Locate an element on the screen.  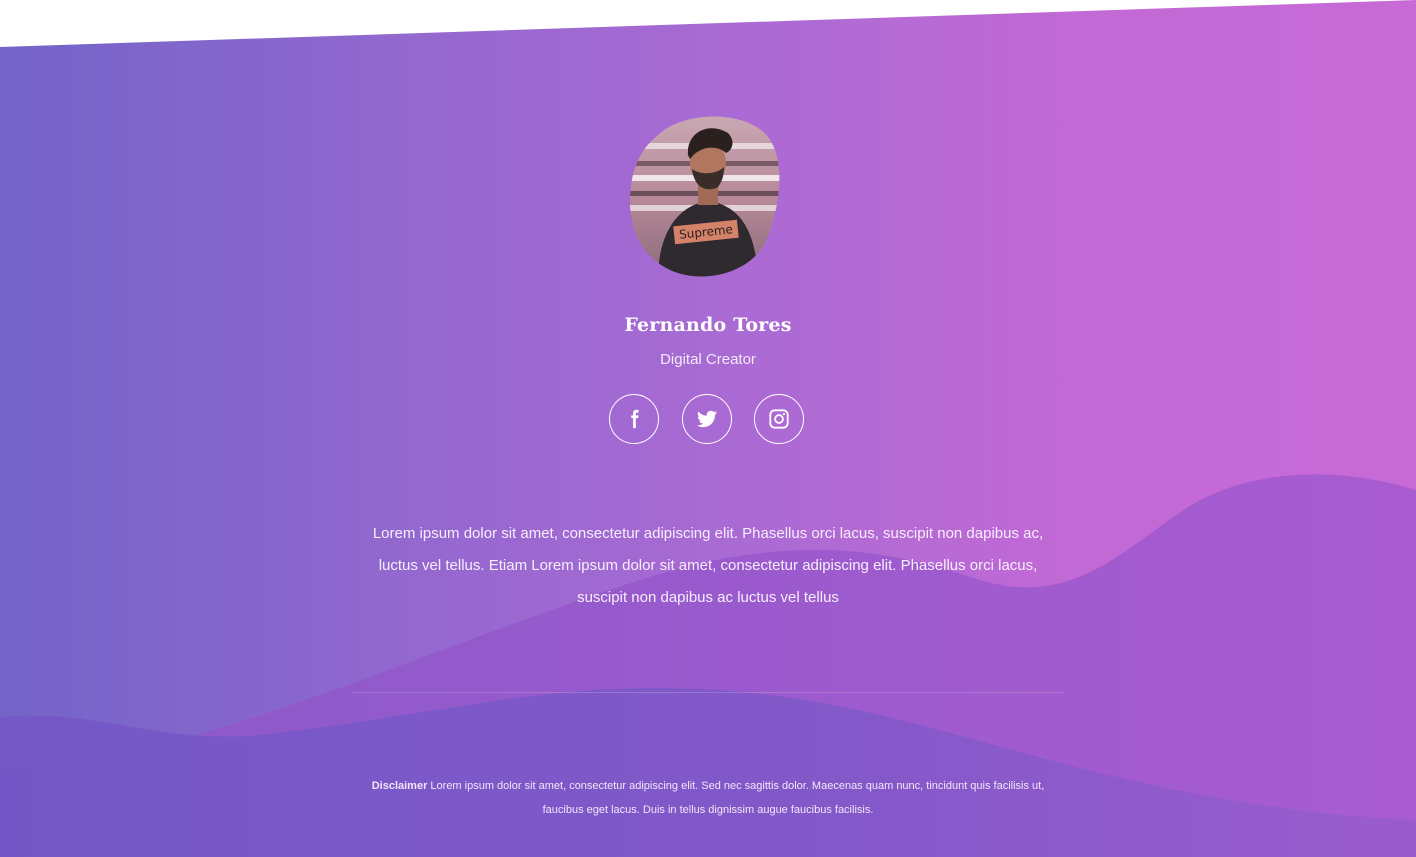
twitter-button is located at coordinates (707, 419).